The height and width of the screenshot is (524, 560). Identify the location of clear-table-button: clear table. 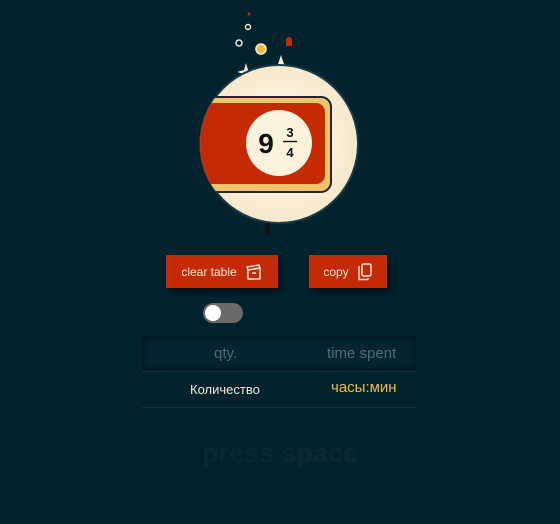
(222, 271).